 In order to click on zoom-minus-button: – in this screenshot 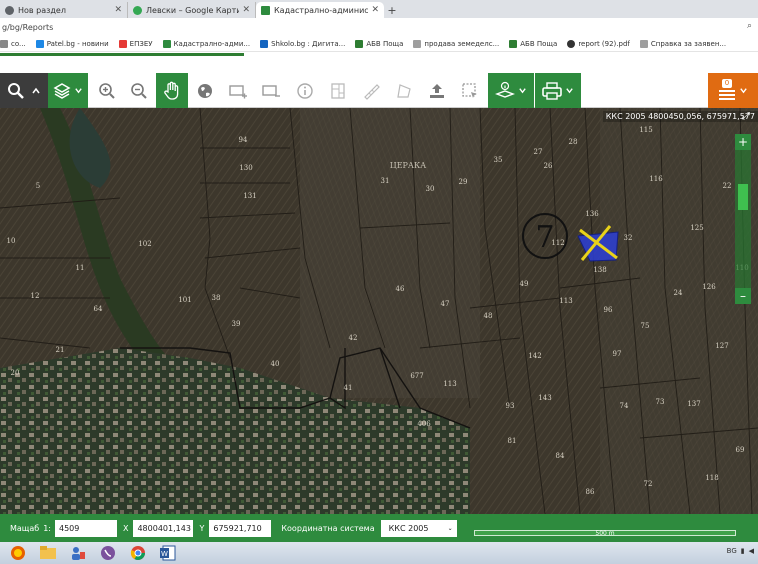, I will do `click(743, 296)`.